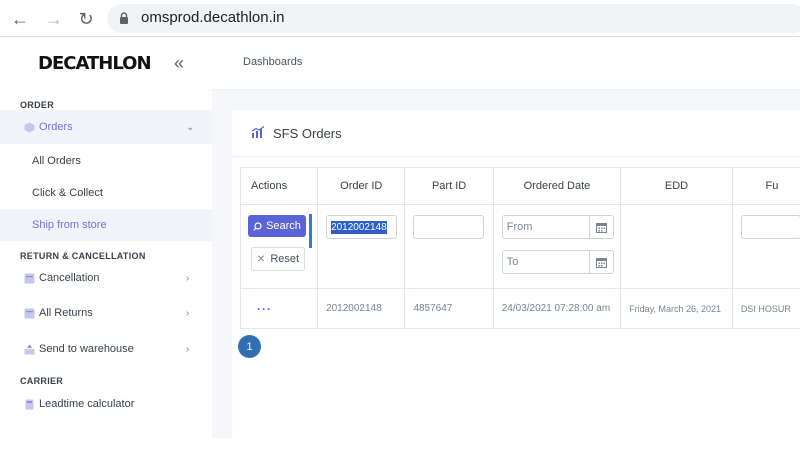 The height and width of the screenshot is (450, 800). What do you see at coordinates (770, 227) in the screenshot?
I see `fulfillment-filter-input` at bounding box center [770, 227].